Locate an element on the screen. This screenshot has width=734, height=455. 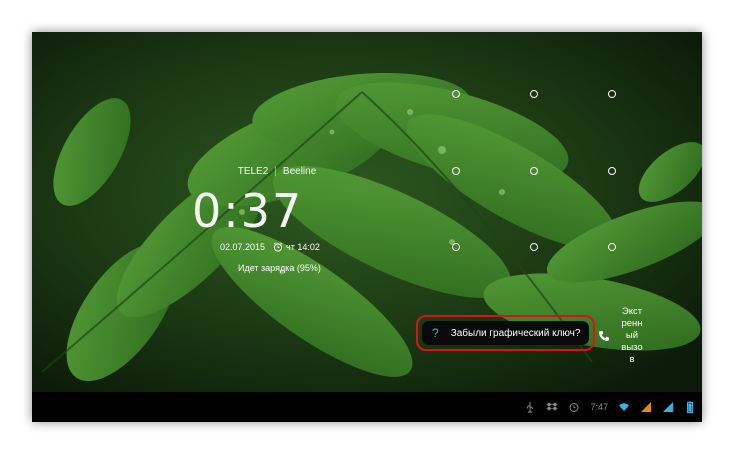
alarm-icon is located at coordinates (574, 407).